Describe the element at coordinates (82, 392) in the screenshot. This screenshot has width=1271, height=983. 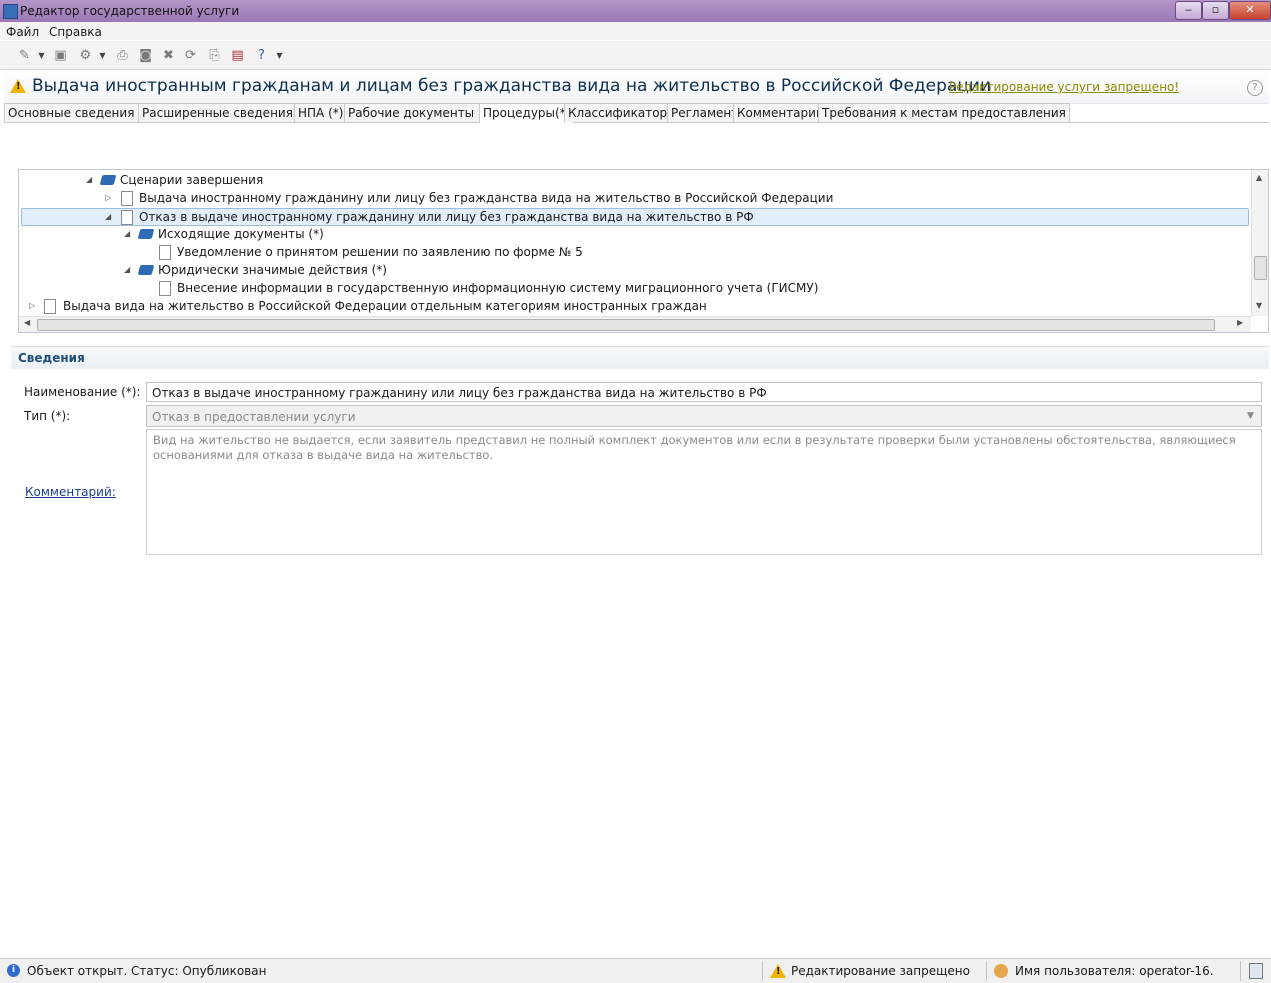
I see `name-label: Наименование (*):` at that location.